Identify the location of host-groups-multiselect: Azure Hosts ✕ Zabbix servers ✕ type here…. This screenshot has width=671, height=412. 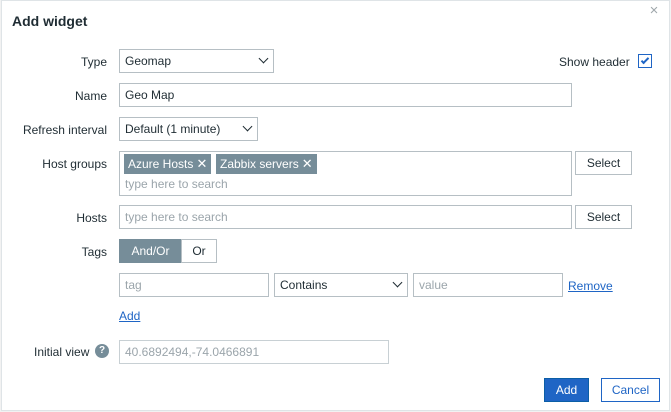
(345, 173).